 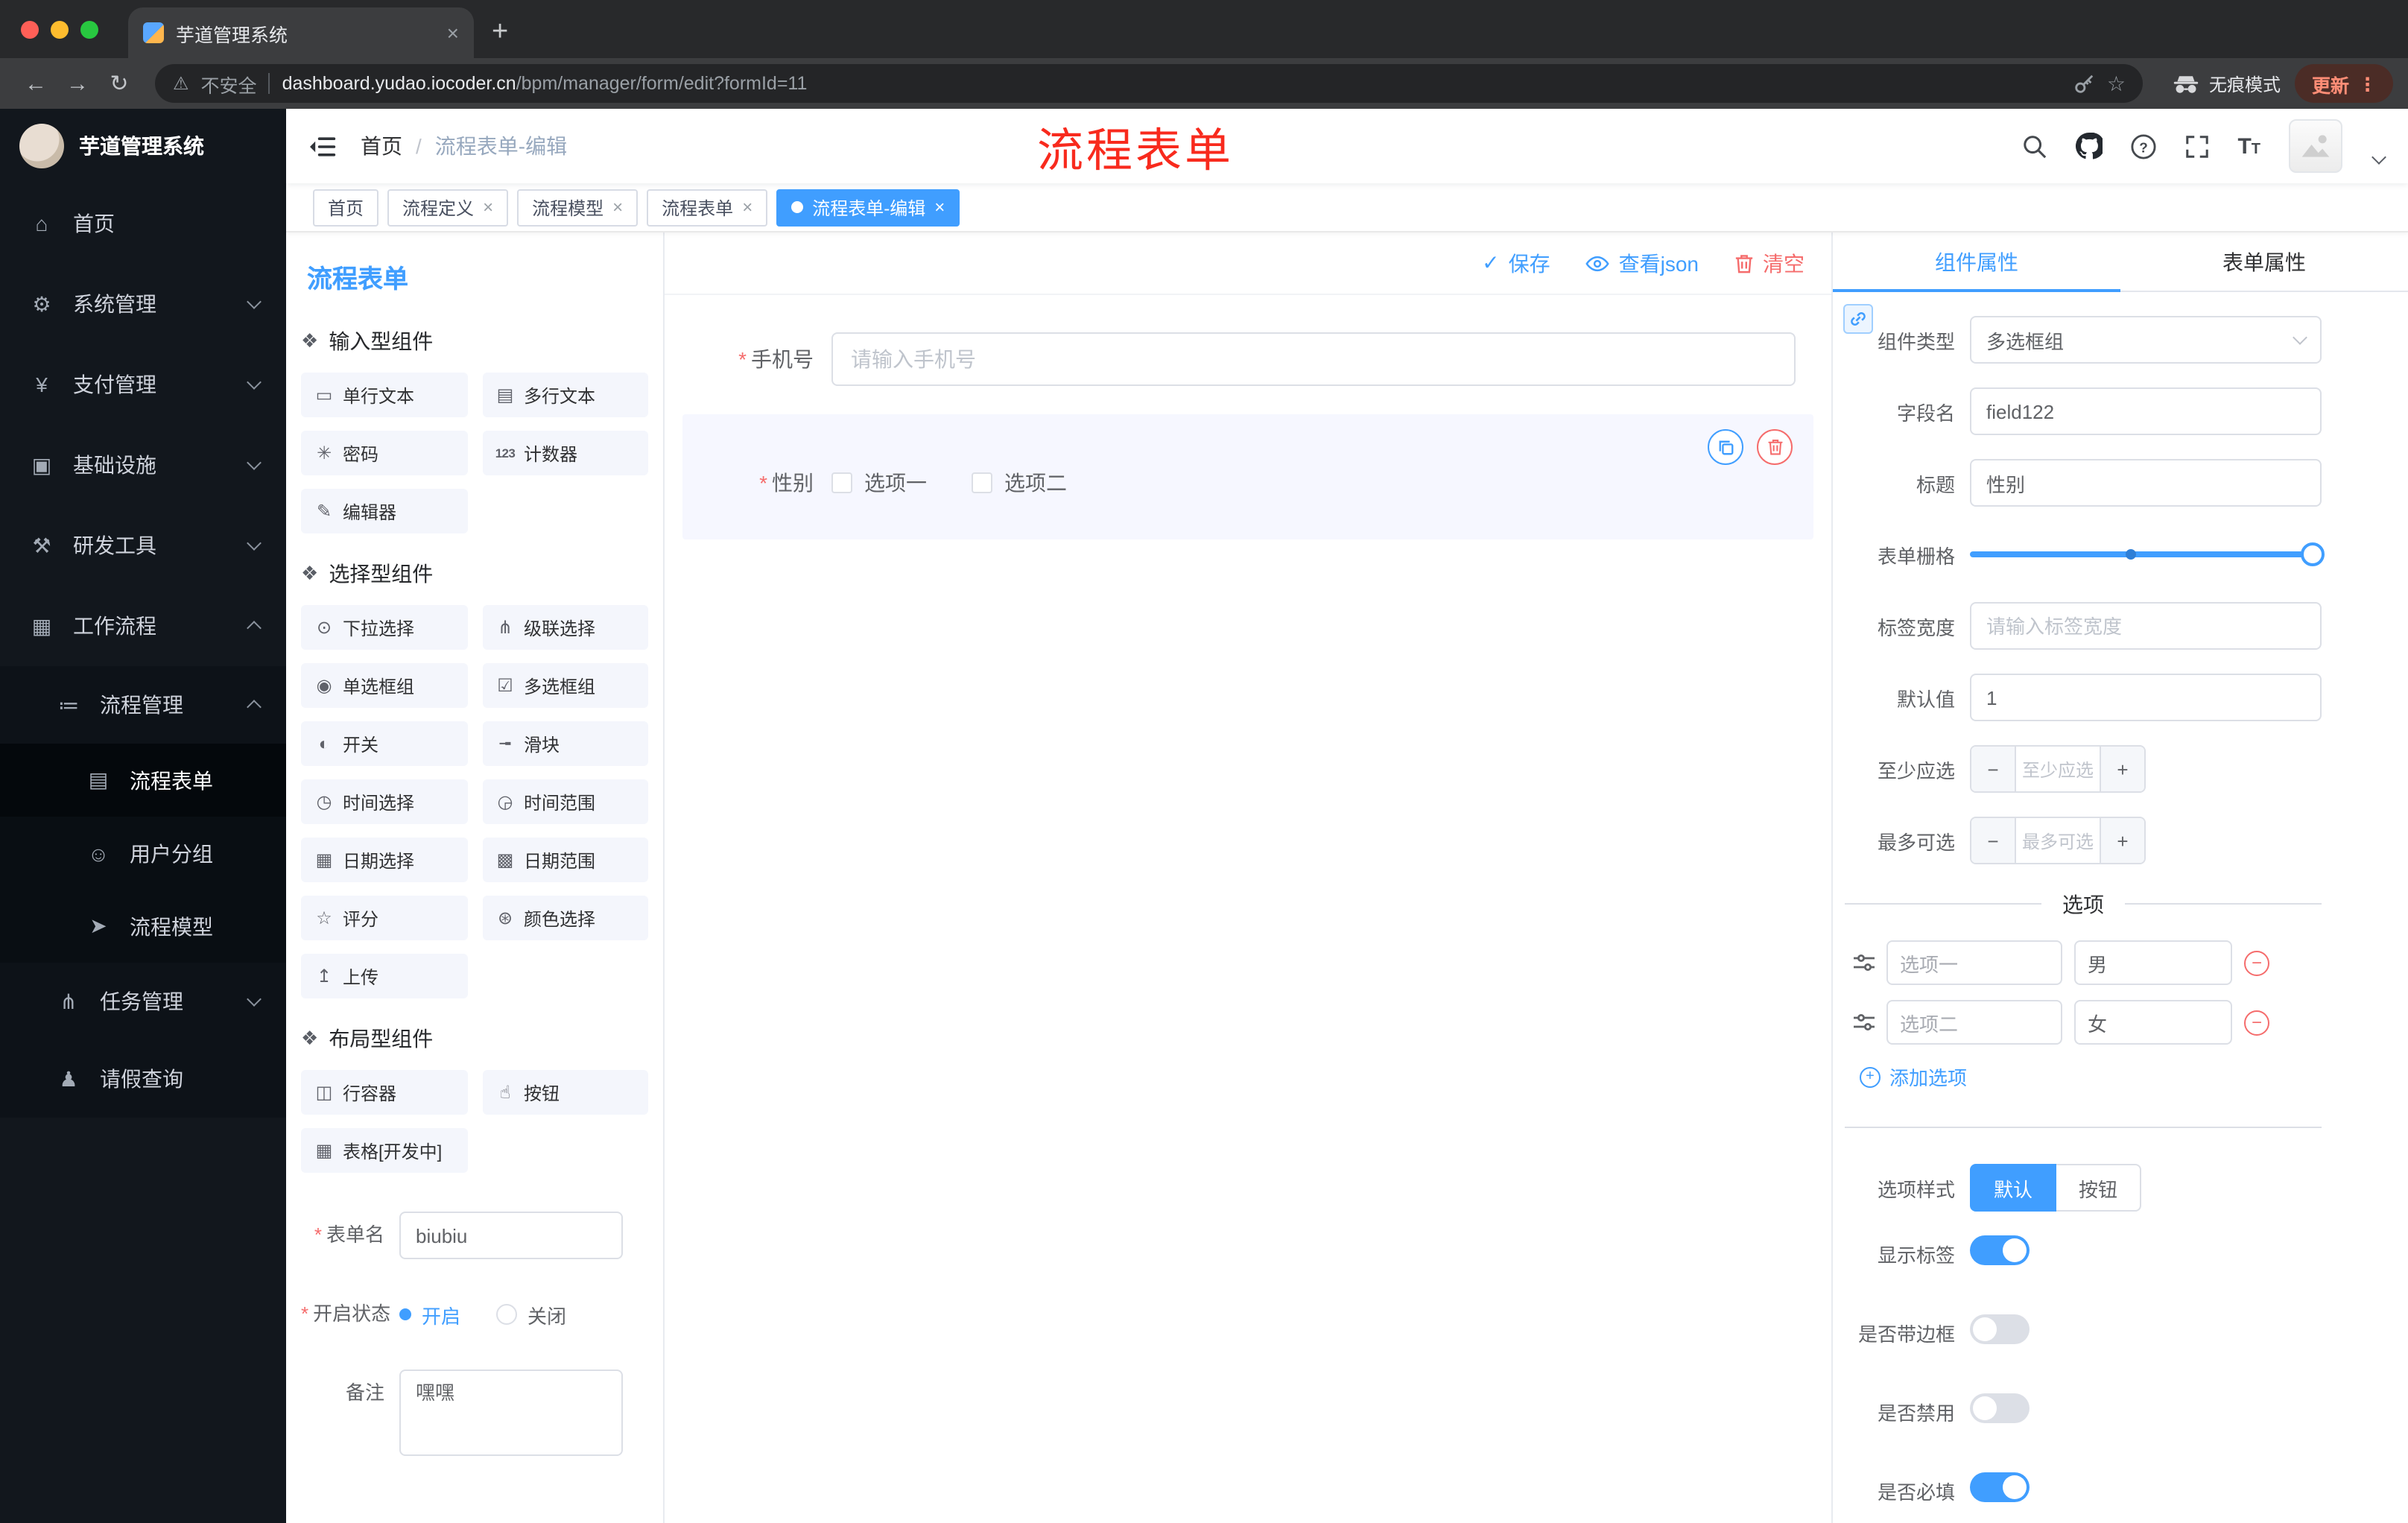 What do you see at coordinates (2146, 411) in the screenshot?
I see `field-name-input` at bounding box center [2146, 411].